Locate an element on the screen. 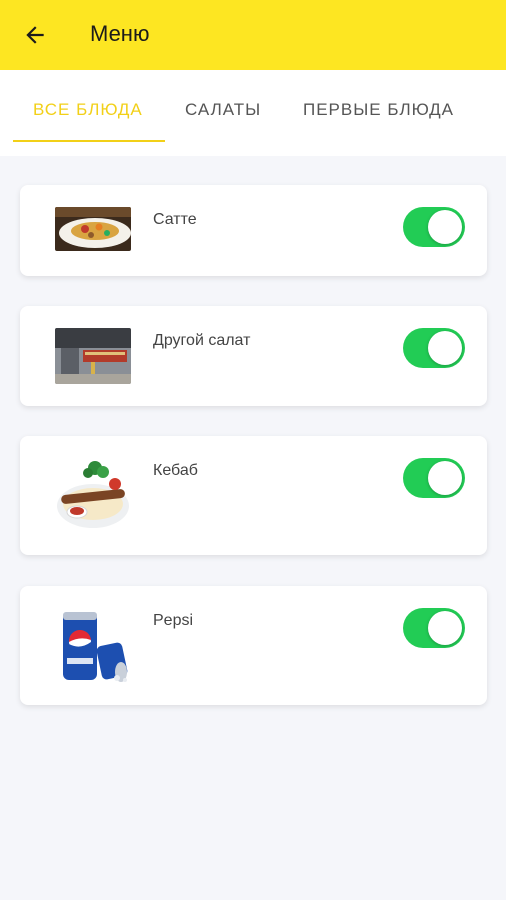 The image size is (506, 900). back-button is located at coordinates (35, 35).